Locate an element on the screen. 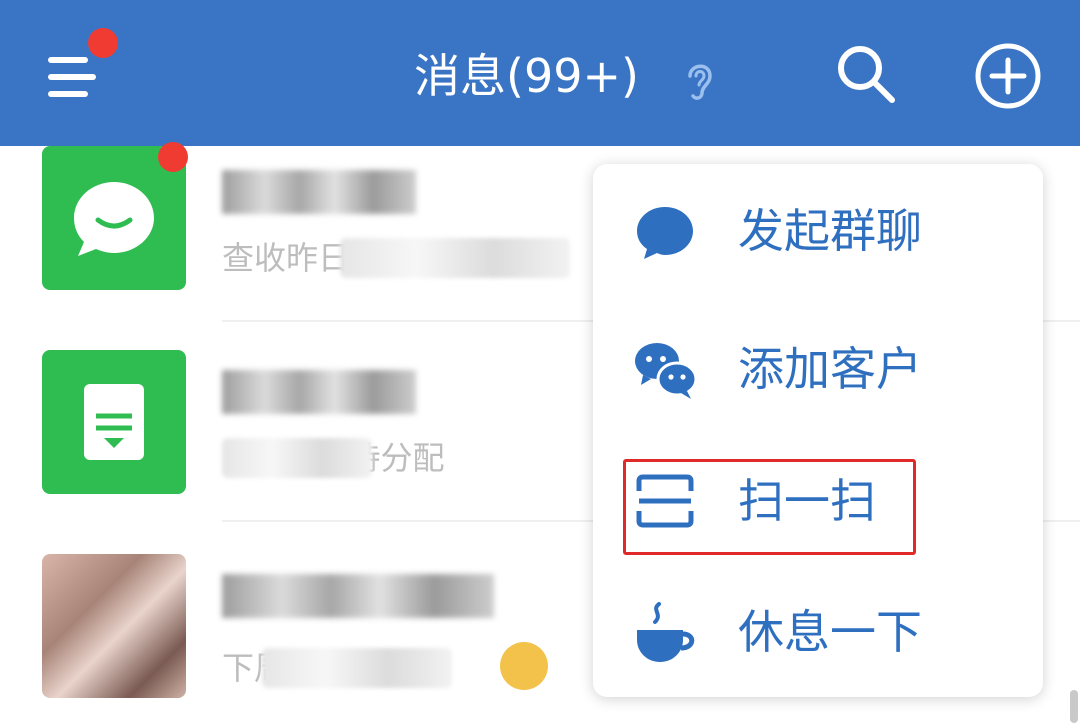  menu-item-label: 发起群聊 is located at coordinates (830, 231).